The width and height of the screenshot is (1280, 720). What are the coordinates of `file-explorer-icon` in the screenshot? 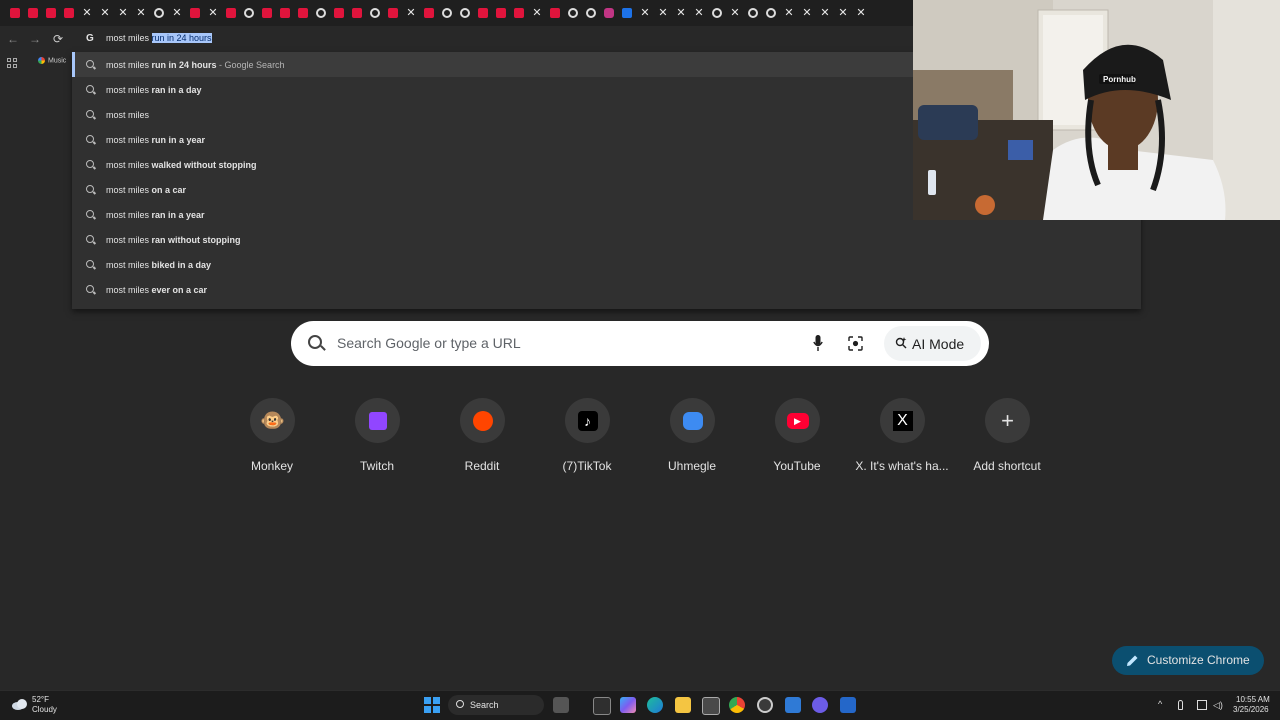 It's located at (683, 705).